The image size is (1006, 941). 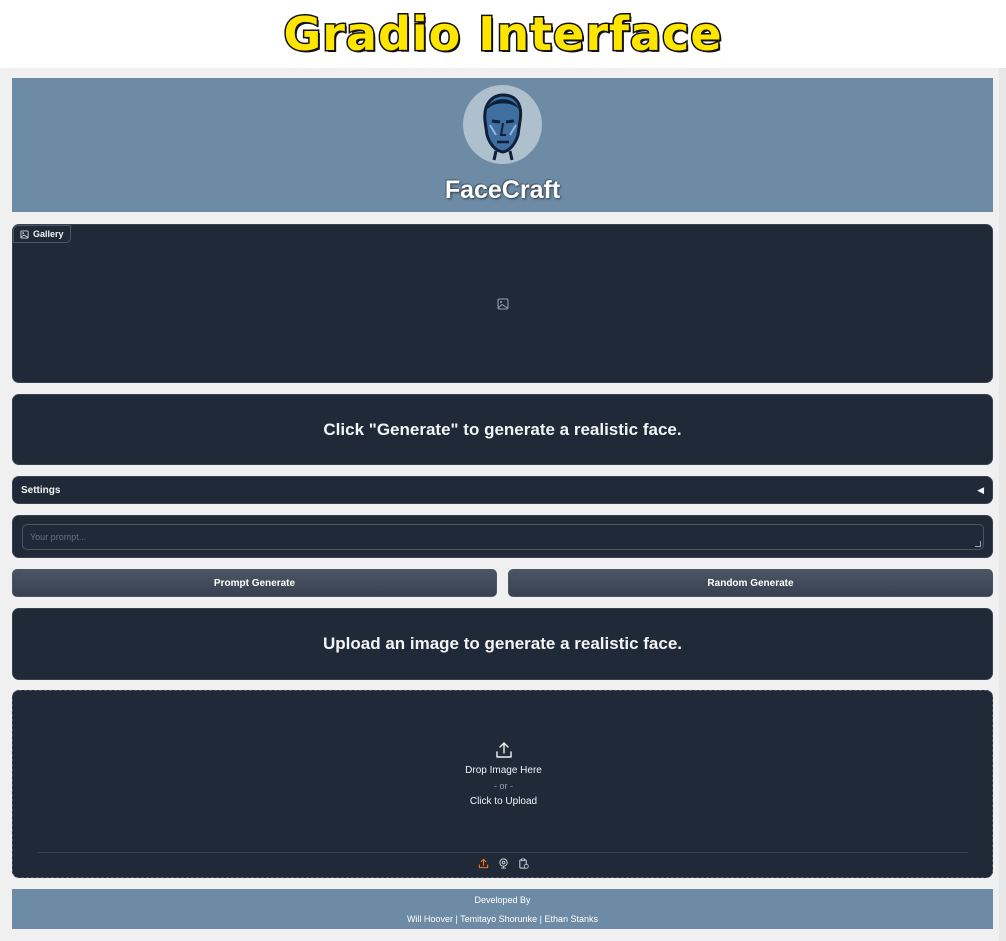 I want to click on banner-title: Gradio Interface, so click(x=502, y=34).